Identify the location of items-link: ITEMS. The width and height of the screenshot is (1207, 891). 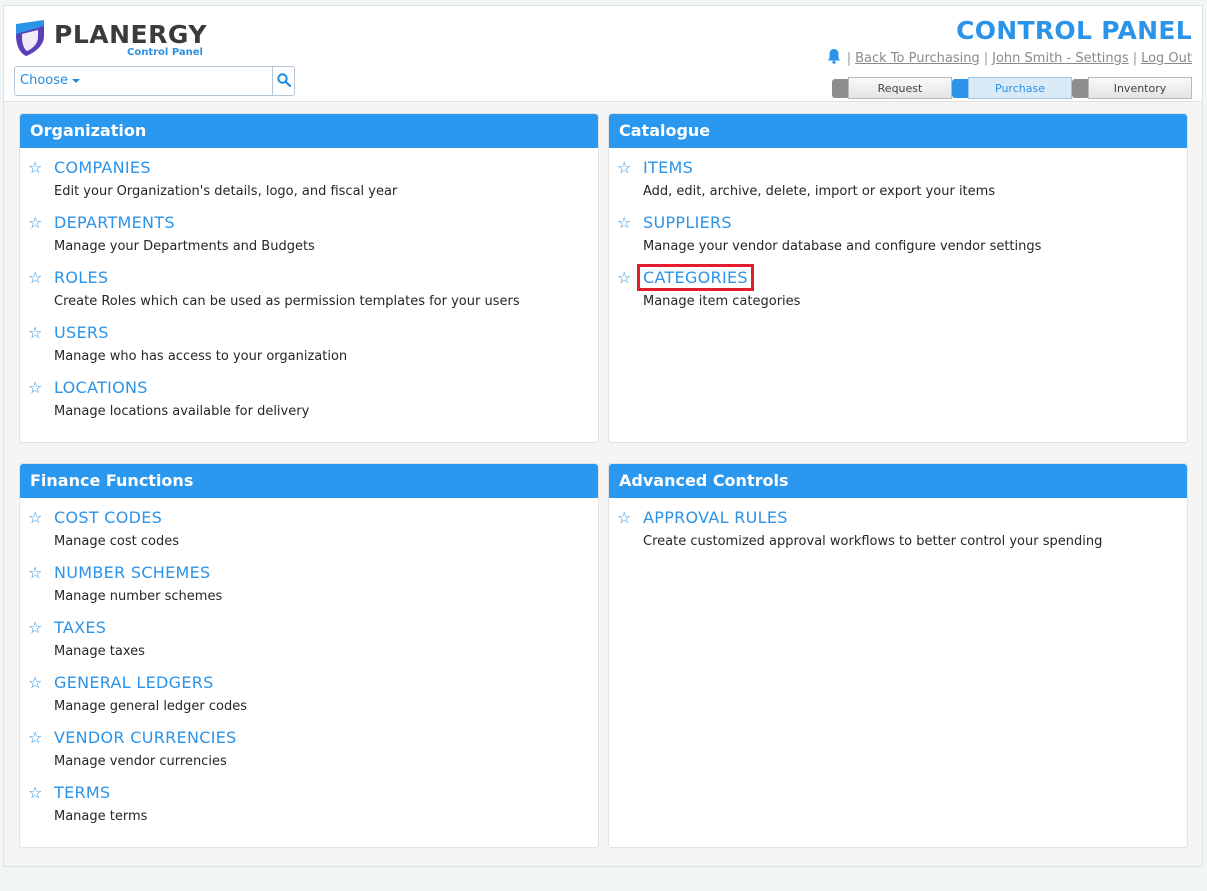
(668, 167).